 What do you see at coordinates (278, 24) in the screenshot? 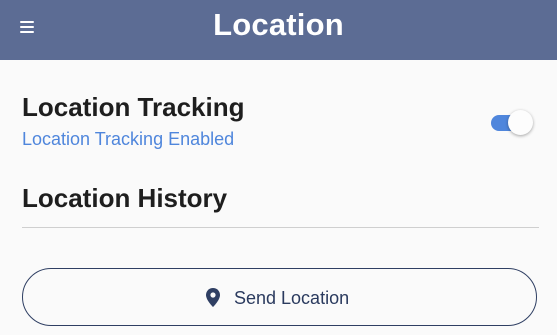
I see `page-title: Location` at bounding box center [278, 24].